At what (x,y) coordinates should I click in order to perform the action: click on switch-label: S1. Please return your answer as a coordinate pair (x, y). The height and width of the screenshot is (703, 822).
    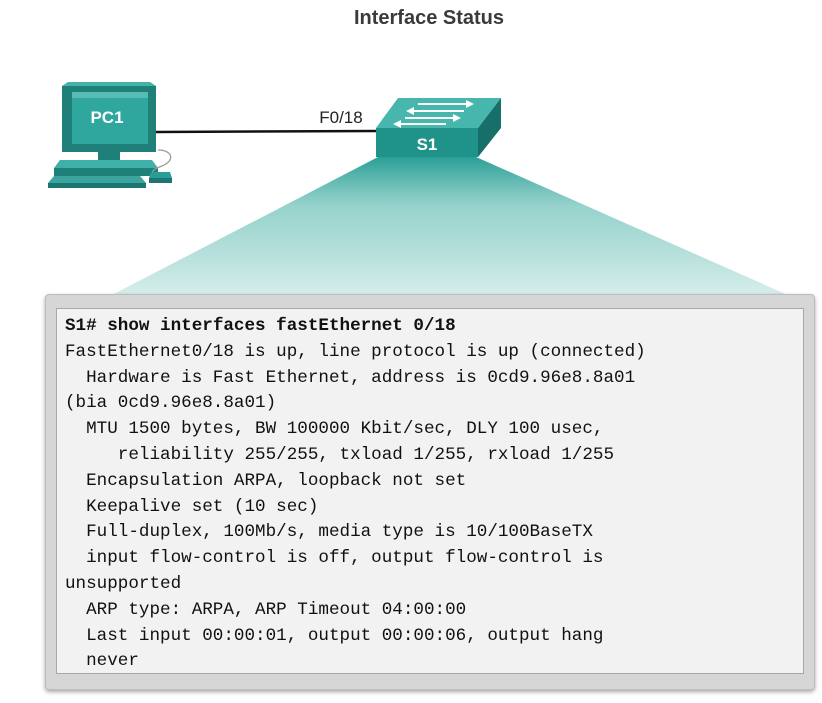
    Looking at the image, I should click on (427, 144).